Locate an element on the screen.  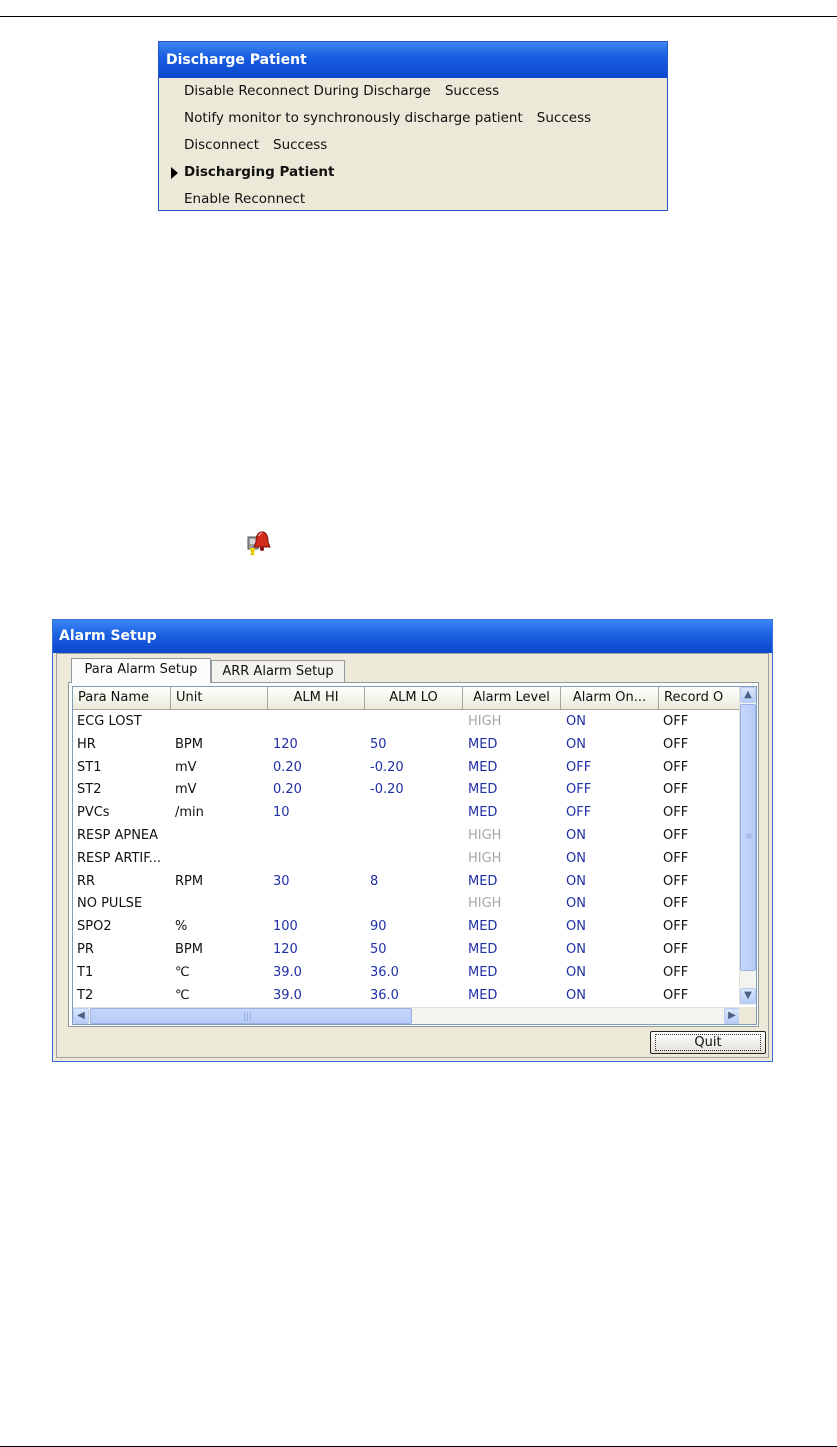
para-name-cell: HR is located at coordinates (122, 745).